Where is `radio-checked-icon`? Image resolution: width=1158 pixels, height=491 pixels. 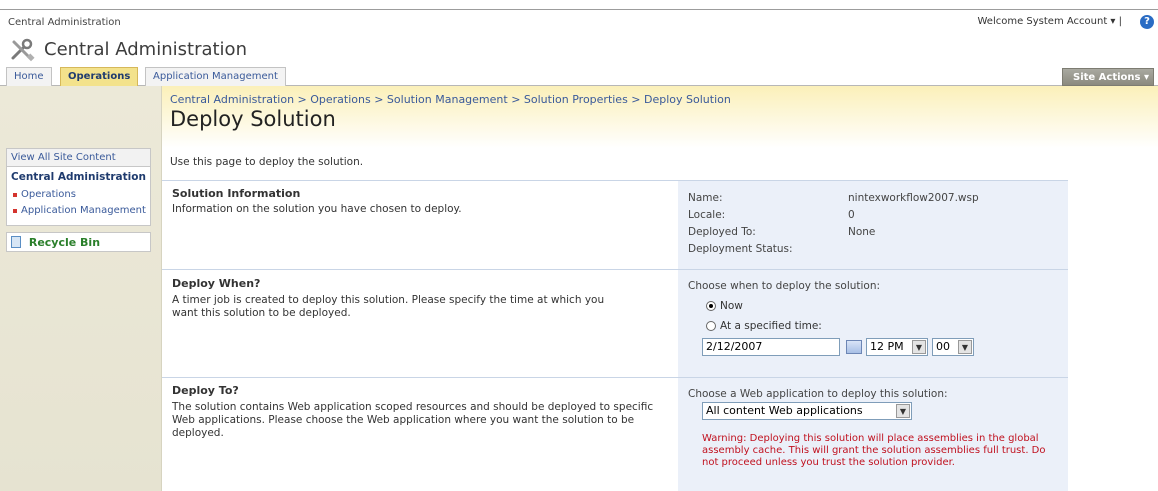
radio-checked-icon is located at coordinates (711, 306).